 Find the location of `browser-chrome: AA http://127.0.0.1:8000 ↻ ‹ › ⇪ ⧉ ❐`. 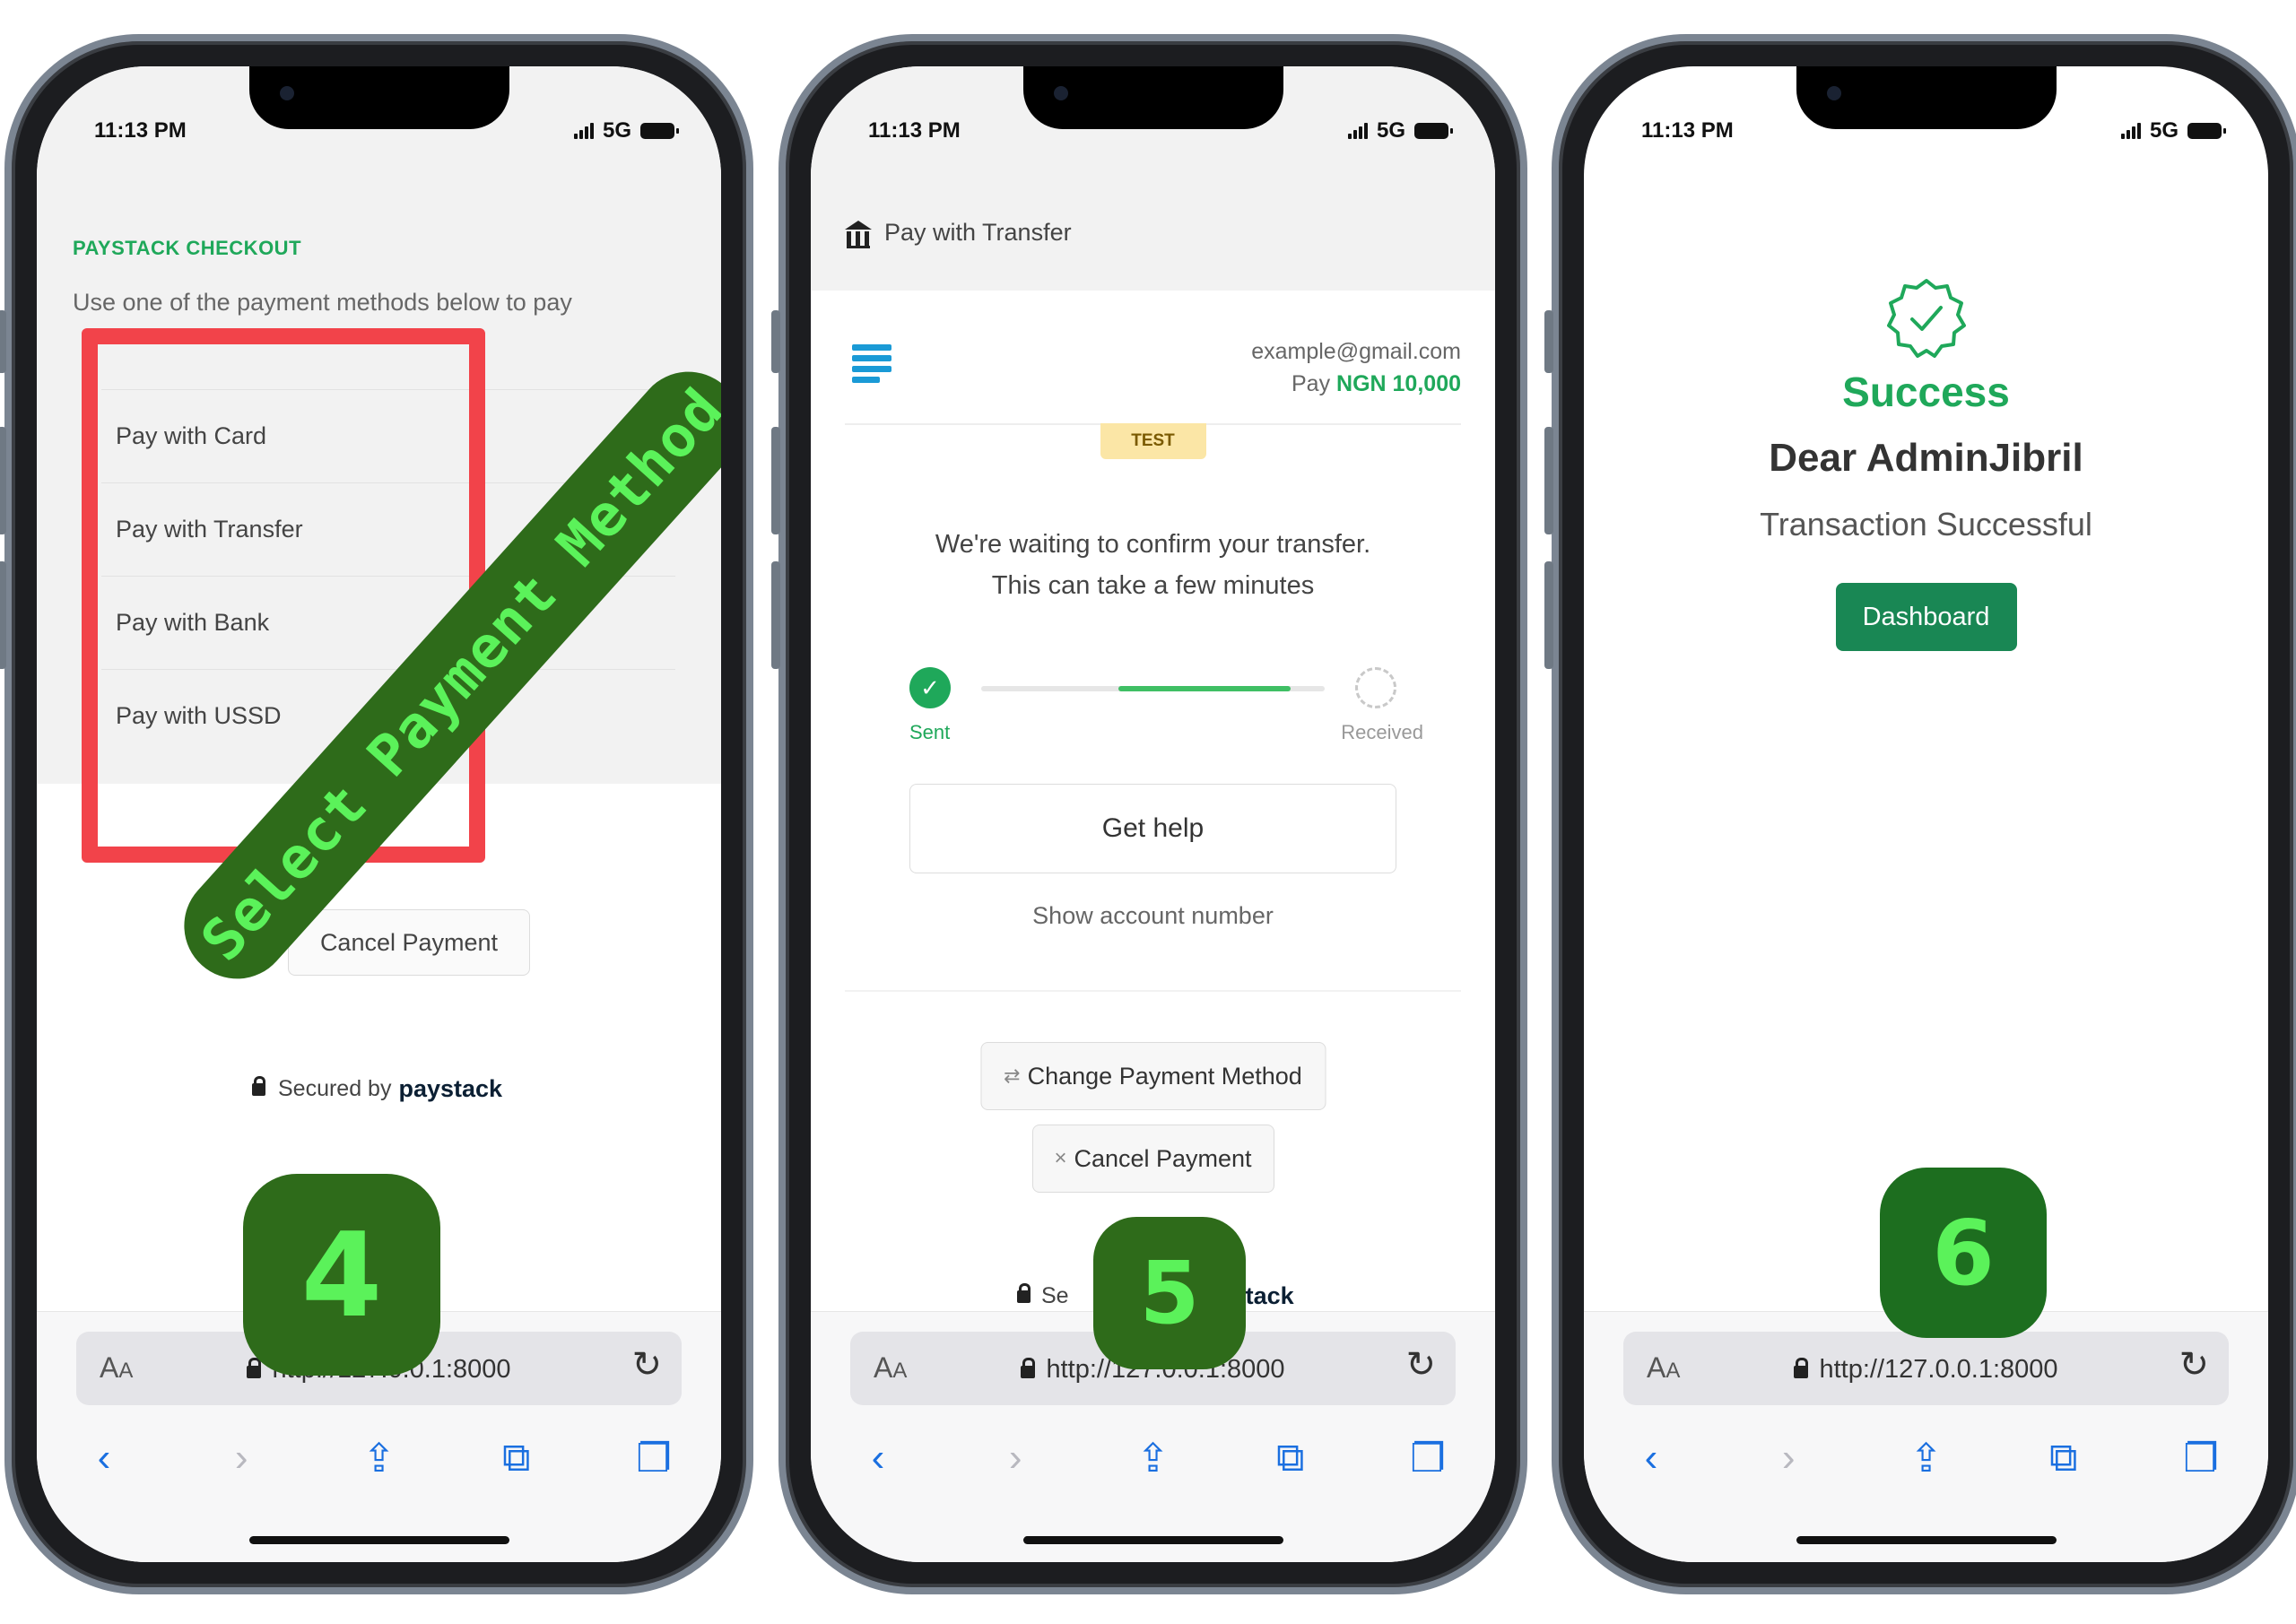

browser-chrome: AA http://127.0.0.1:8000 ↻ ‹ › ⇪ ⧉ ❐ is located at coordinates (1926, 1436).